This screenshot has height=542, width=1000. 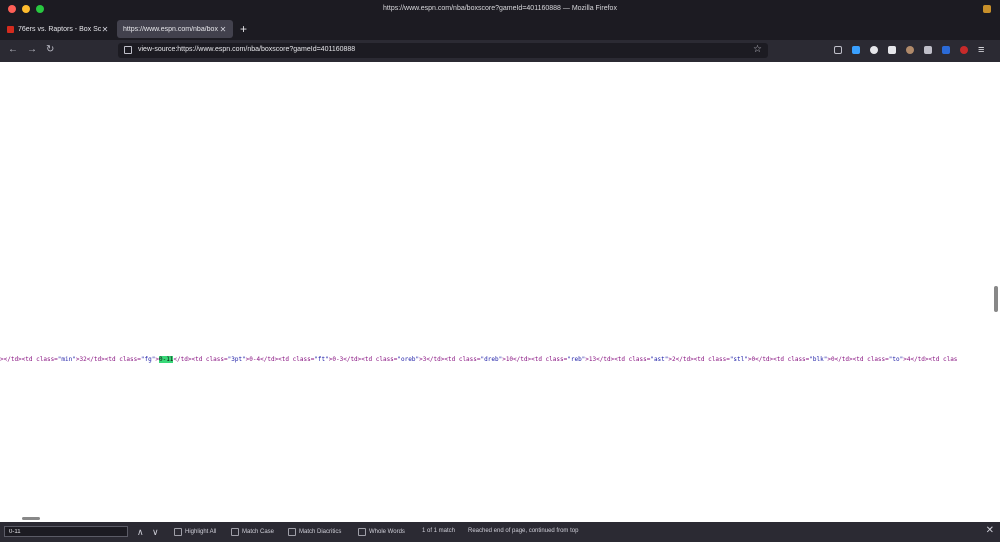 I want to click on source-token: "reb", so click(x=576, y=359).